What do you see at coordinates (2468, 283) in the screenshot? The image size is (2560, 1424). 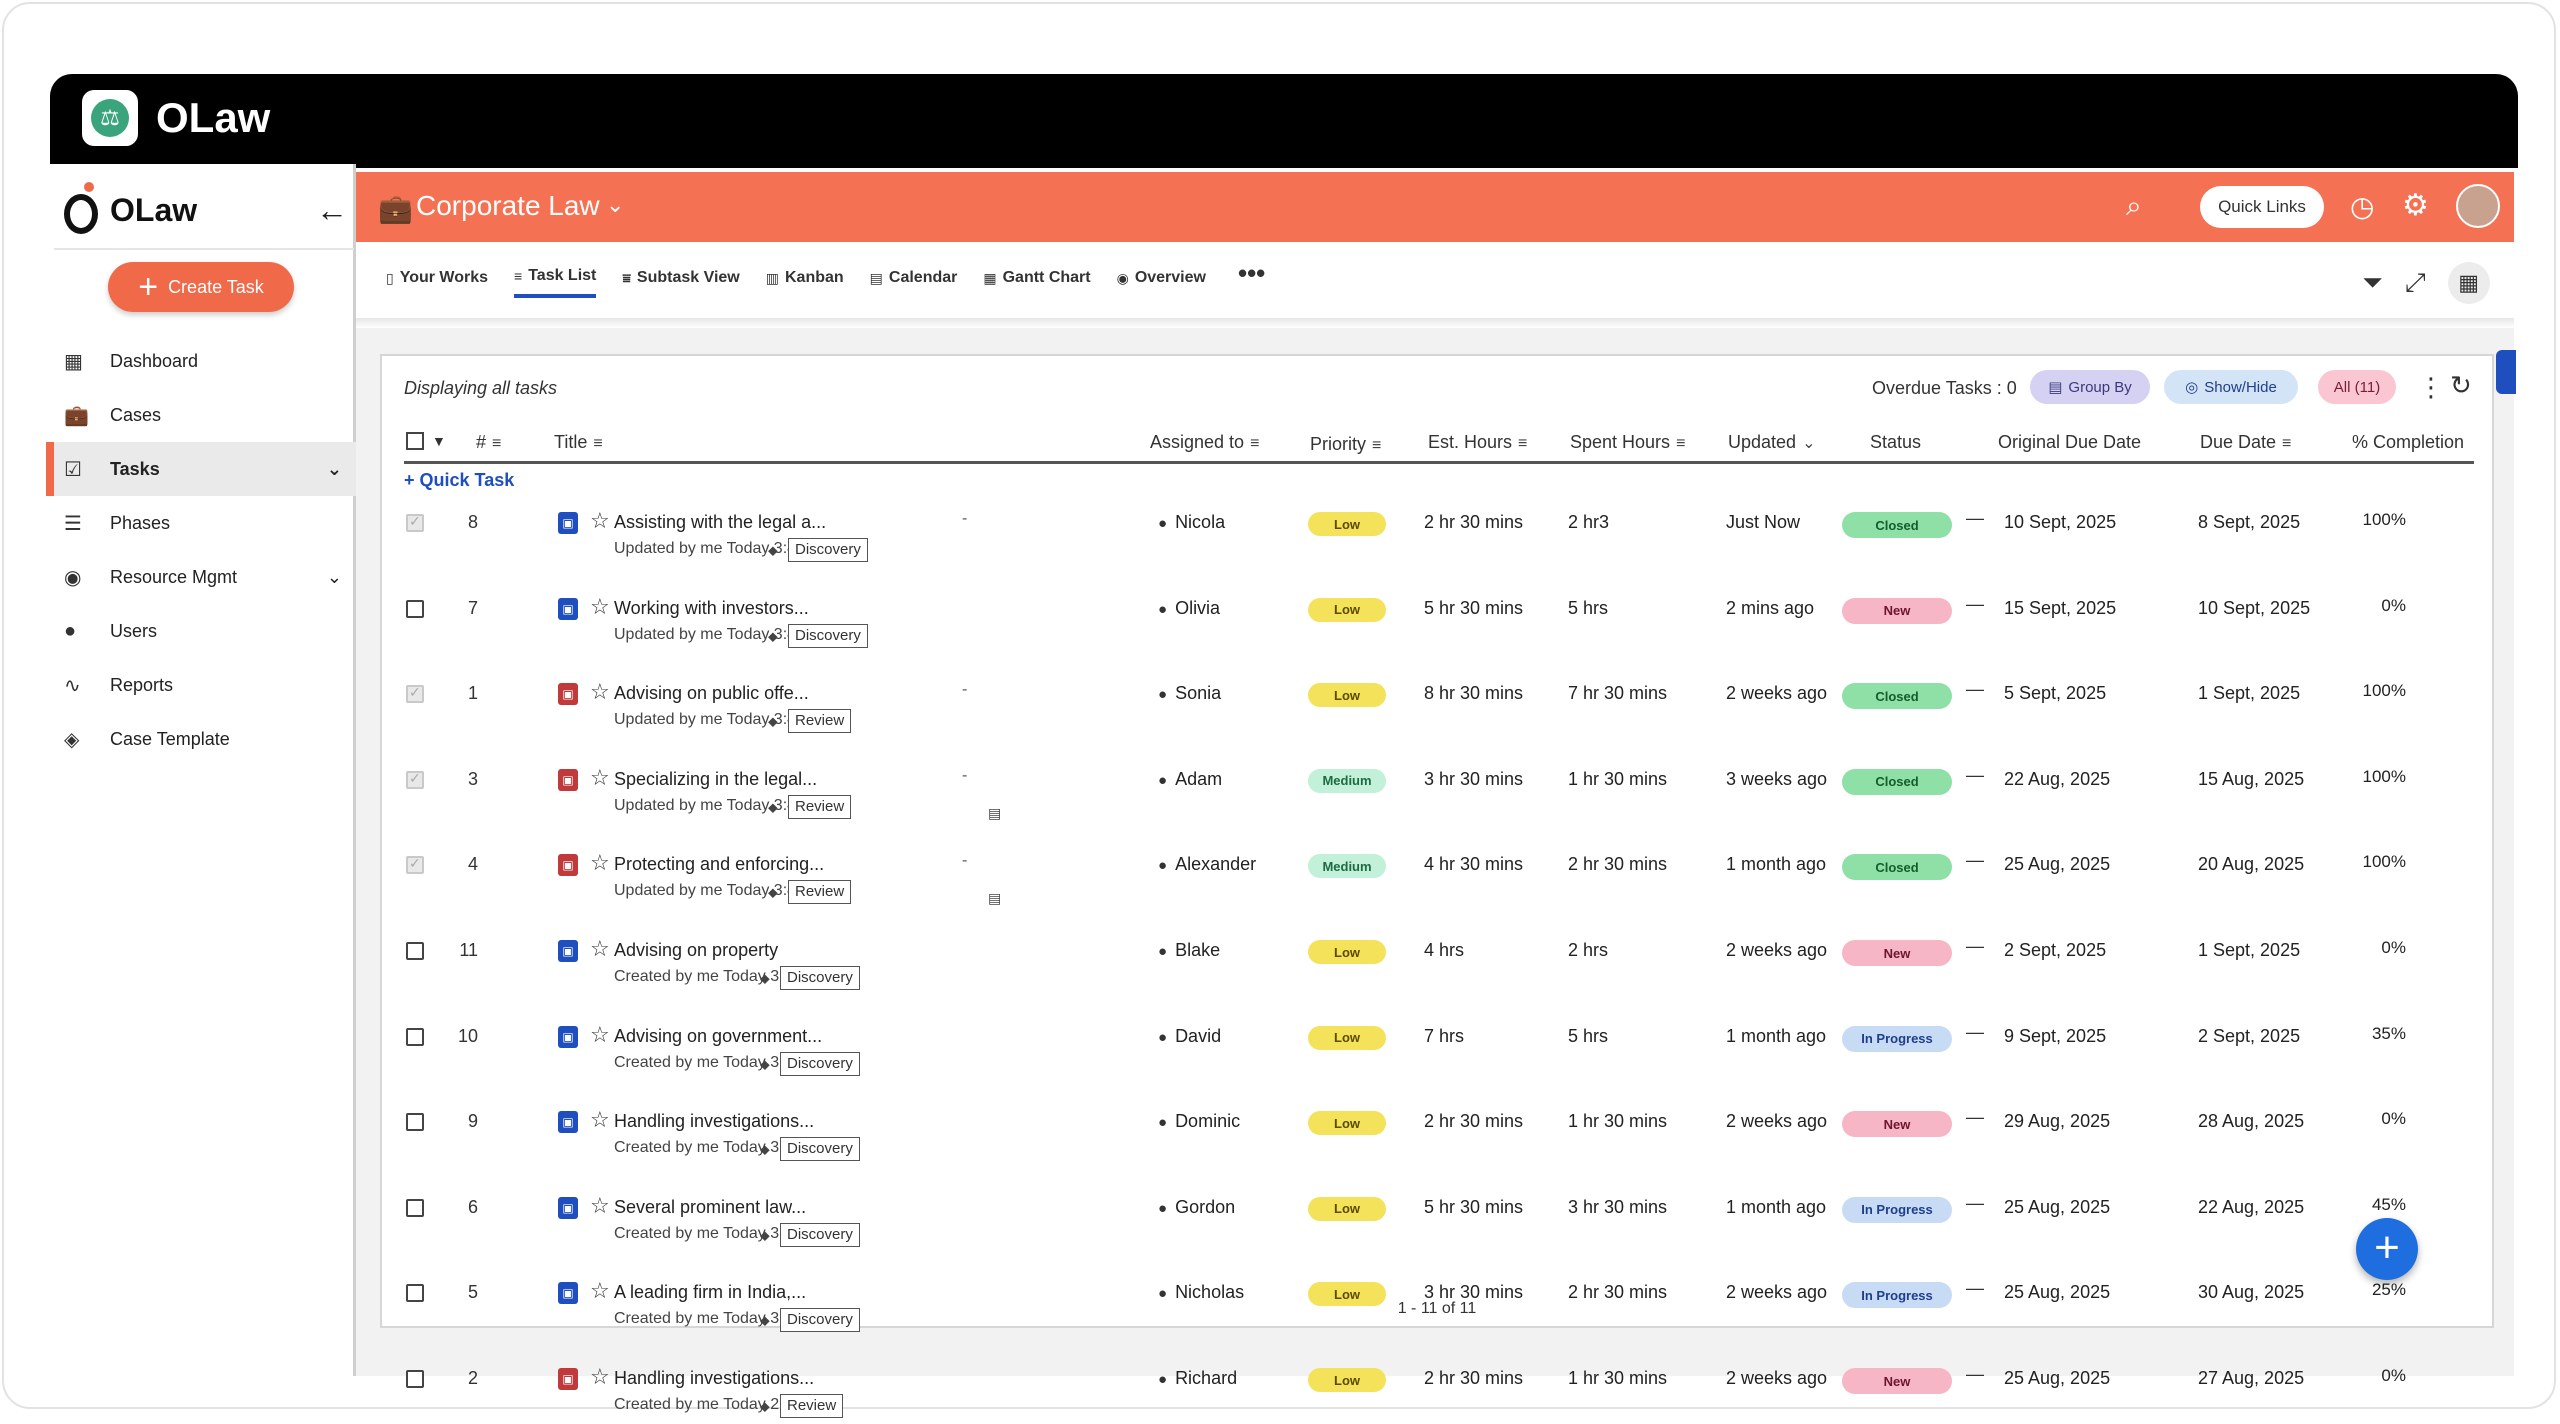 I see `grid-icon: ▦` at bounding box center [2468, 283].